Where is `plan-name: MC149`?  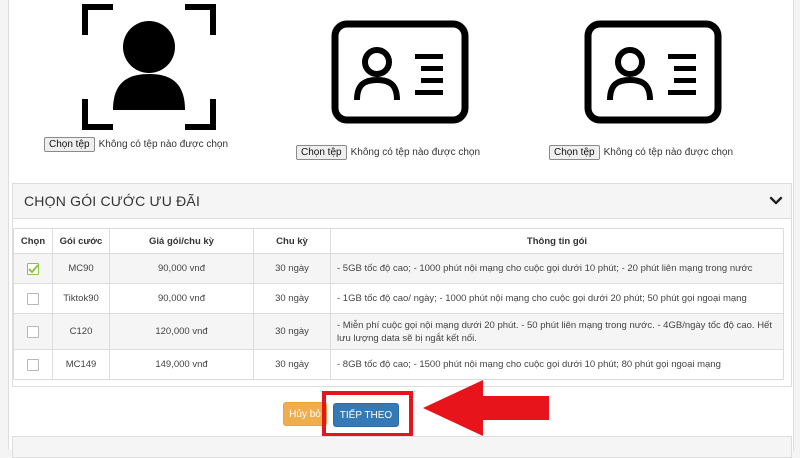
plan-name: MC149 is located at coordinates (81, 364).